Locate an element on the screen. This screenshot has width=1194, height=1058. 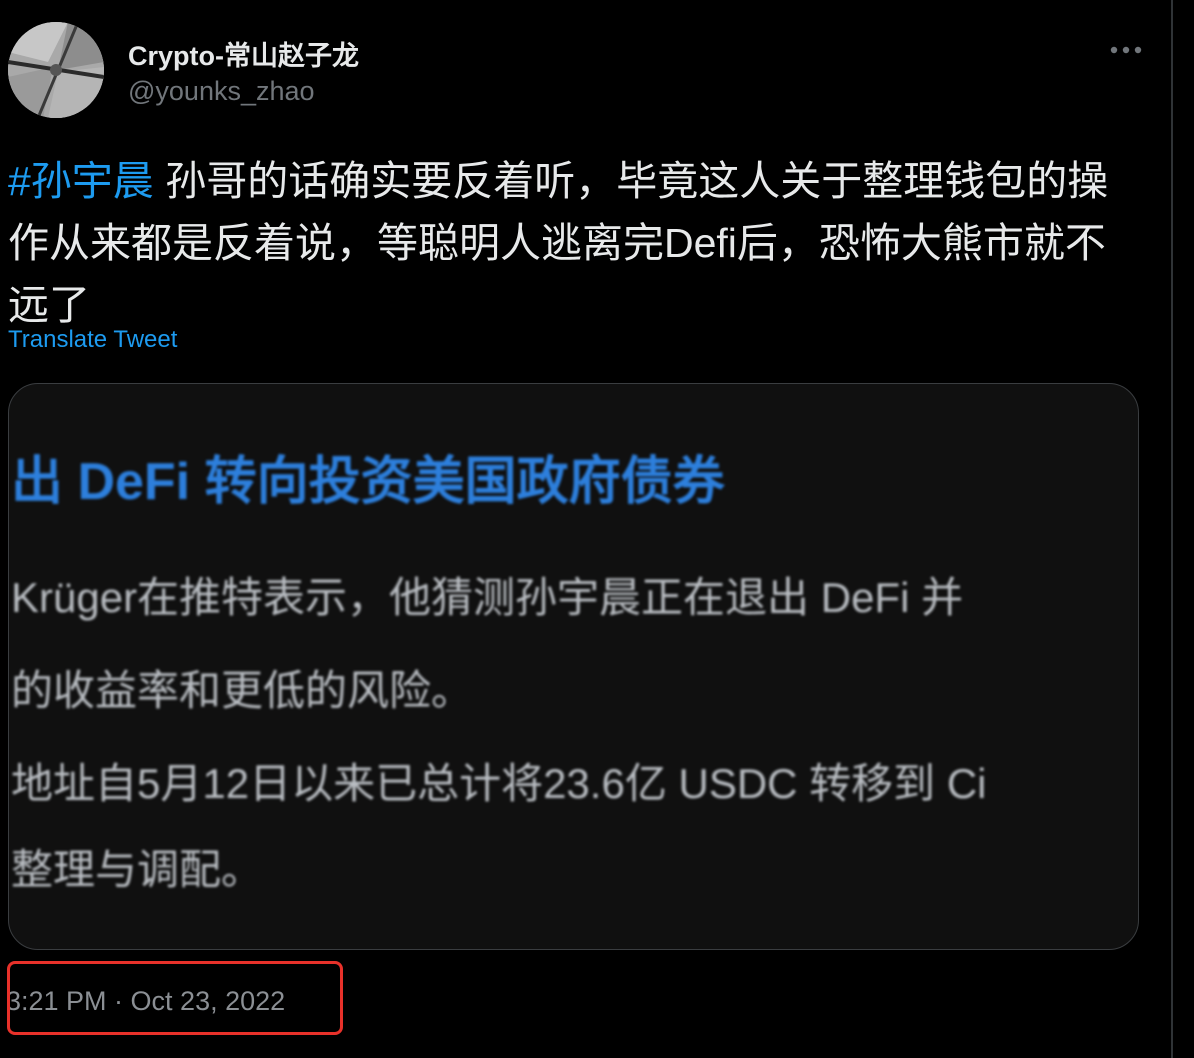
media-line-3: 地址自5月12日以来已总计将23.6亿 USDC 转移到 Ci is located at coordinates (499, 783).